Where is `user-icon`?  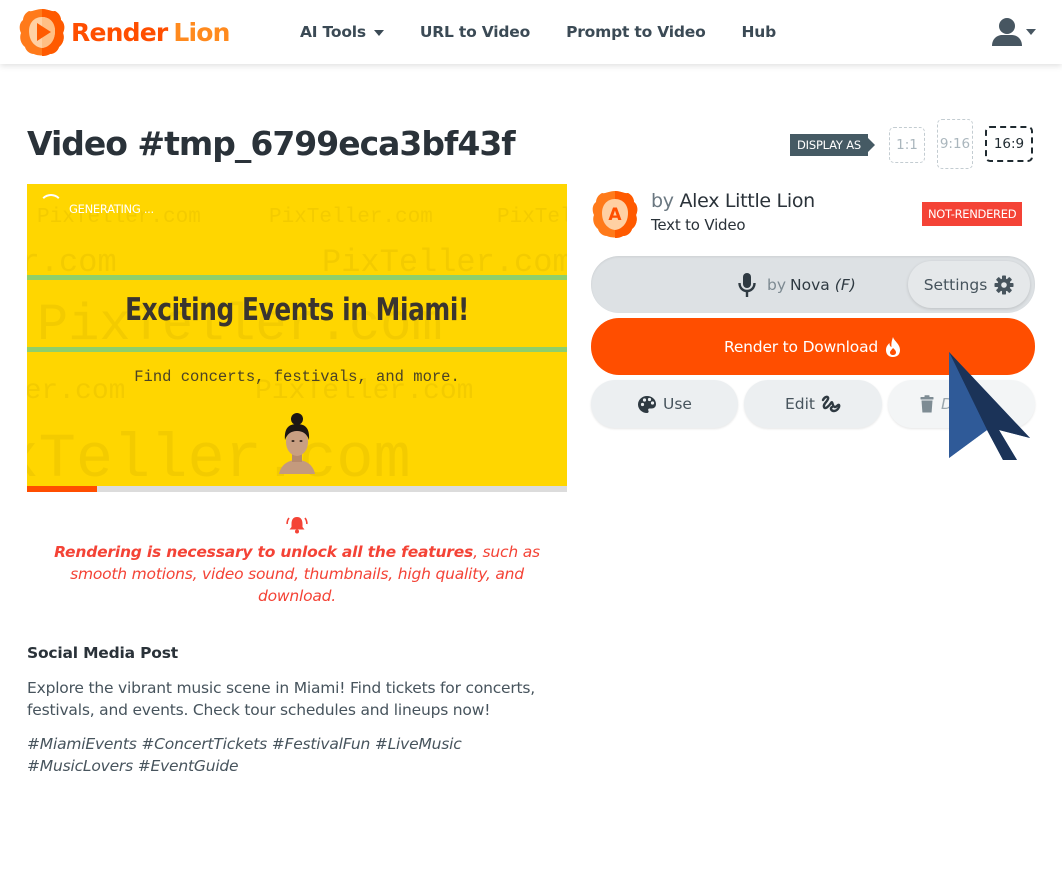 user-icon is located at coordinates (1007, 32).